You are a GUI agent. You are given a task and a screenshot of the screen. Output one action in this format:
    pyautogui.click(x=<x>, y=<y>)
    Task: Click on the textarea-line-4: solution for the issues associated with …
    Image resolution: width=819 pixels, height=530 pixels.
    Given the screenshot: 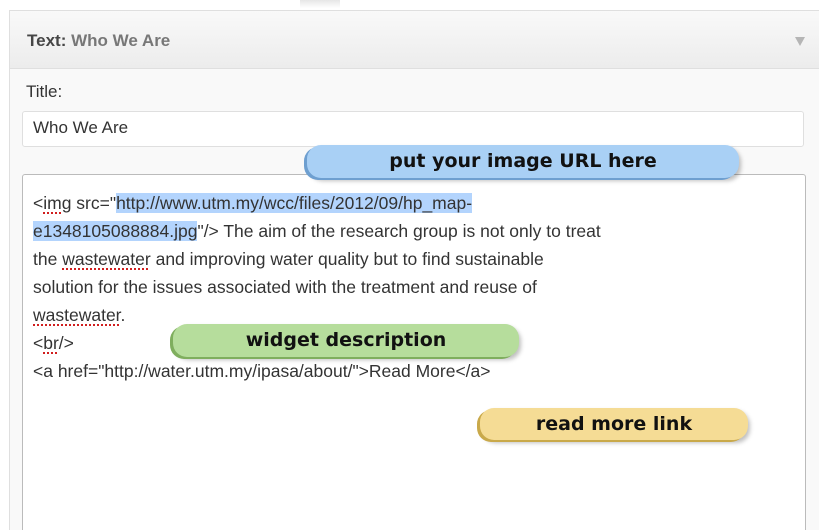 What is the action you would take?
    pyautogui.click(x=285, y=287)
    